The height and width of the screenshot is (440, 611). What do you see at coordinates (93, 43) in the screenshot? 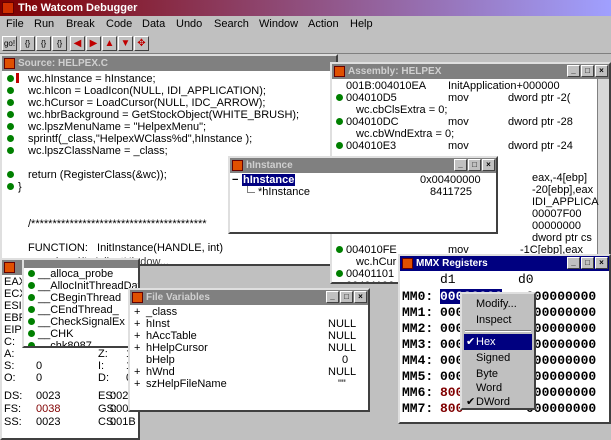
I see `arrow-right-icon: ▶` at bounding box center [93, 43].